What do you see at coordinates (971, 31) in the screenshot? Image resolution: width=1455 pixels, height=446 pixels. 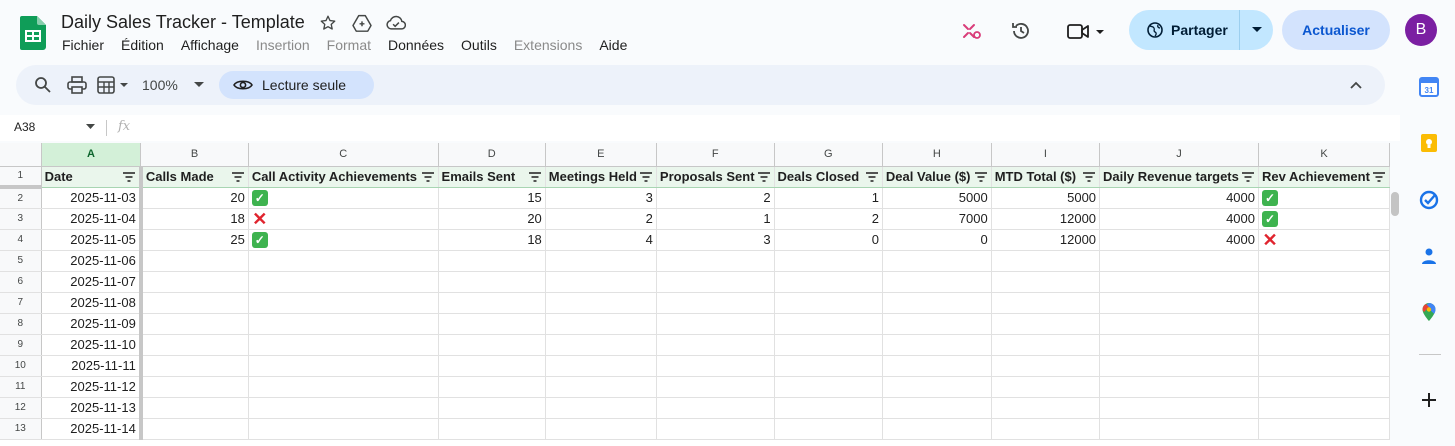 I see `gemini-insights-icon` at bounding box center [971, 31].